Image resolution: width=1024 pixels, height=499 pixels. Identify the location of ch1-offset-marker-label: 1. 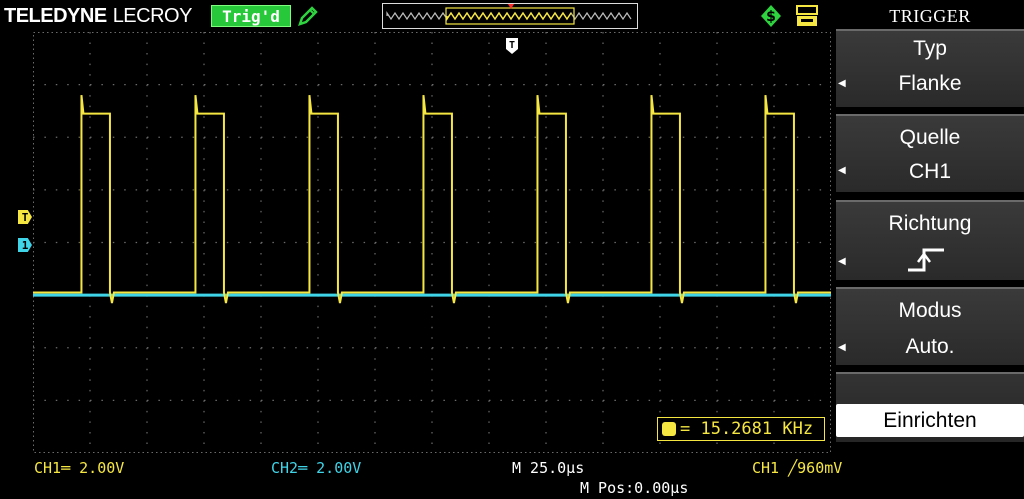
(25, 245).